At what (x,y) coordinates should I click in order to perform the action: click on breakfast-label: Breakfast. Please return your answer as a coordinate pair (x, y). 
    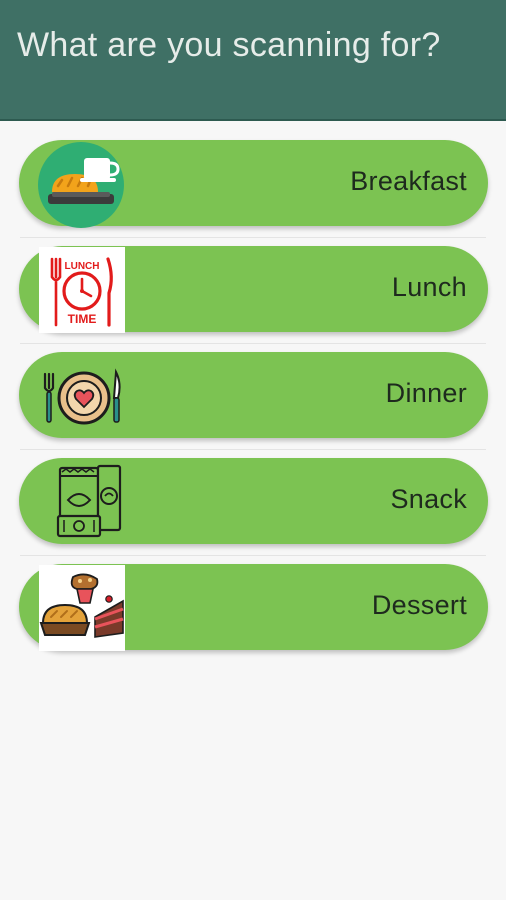
    Looking at the image, I should click on (408, 181).